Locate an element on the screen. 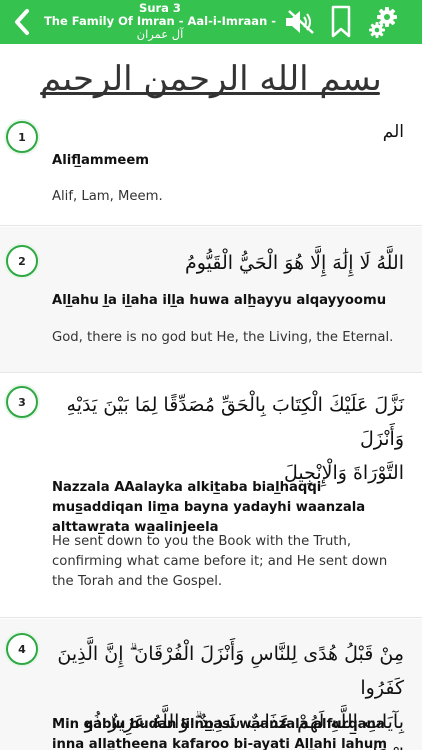  verse-translation: Alif, Lam, Meem. is located at coordinates (107, 196).